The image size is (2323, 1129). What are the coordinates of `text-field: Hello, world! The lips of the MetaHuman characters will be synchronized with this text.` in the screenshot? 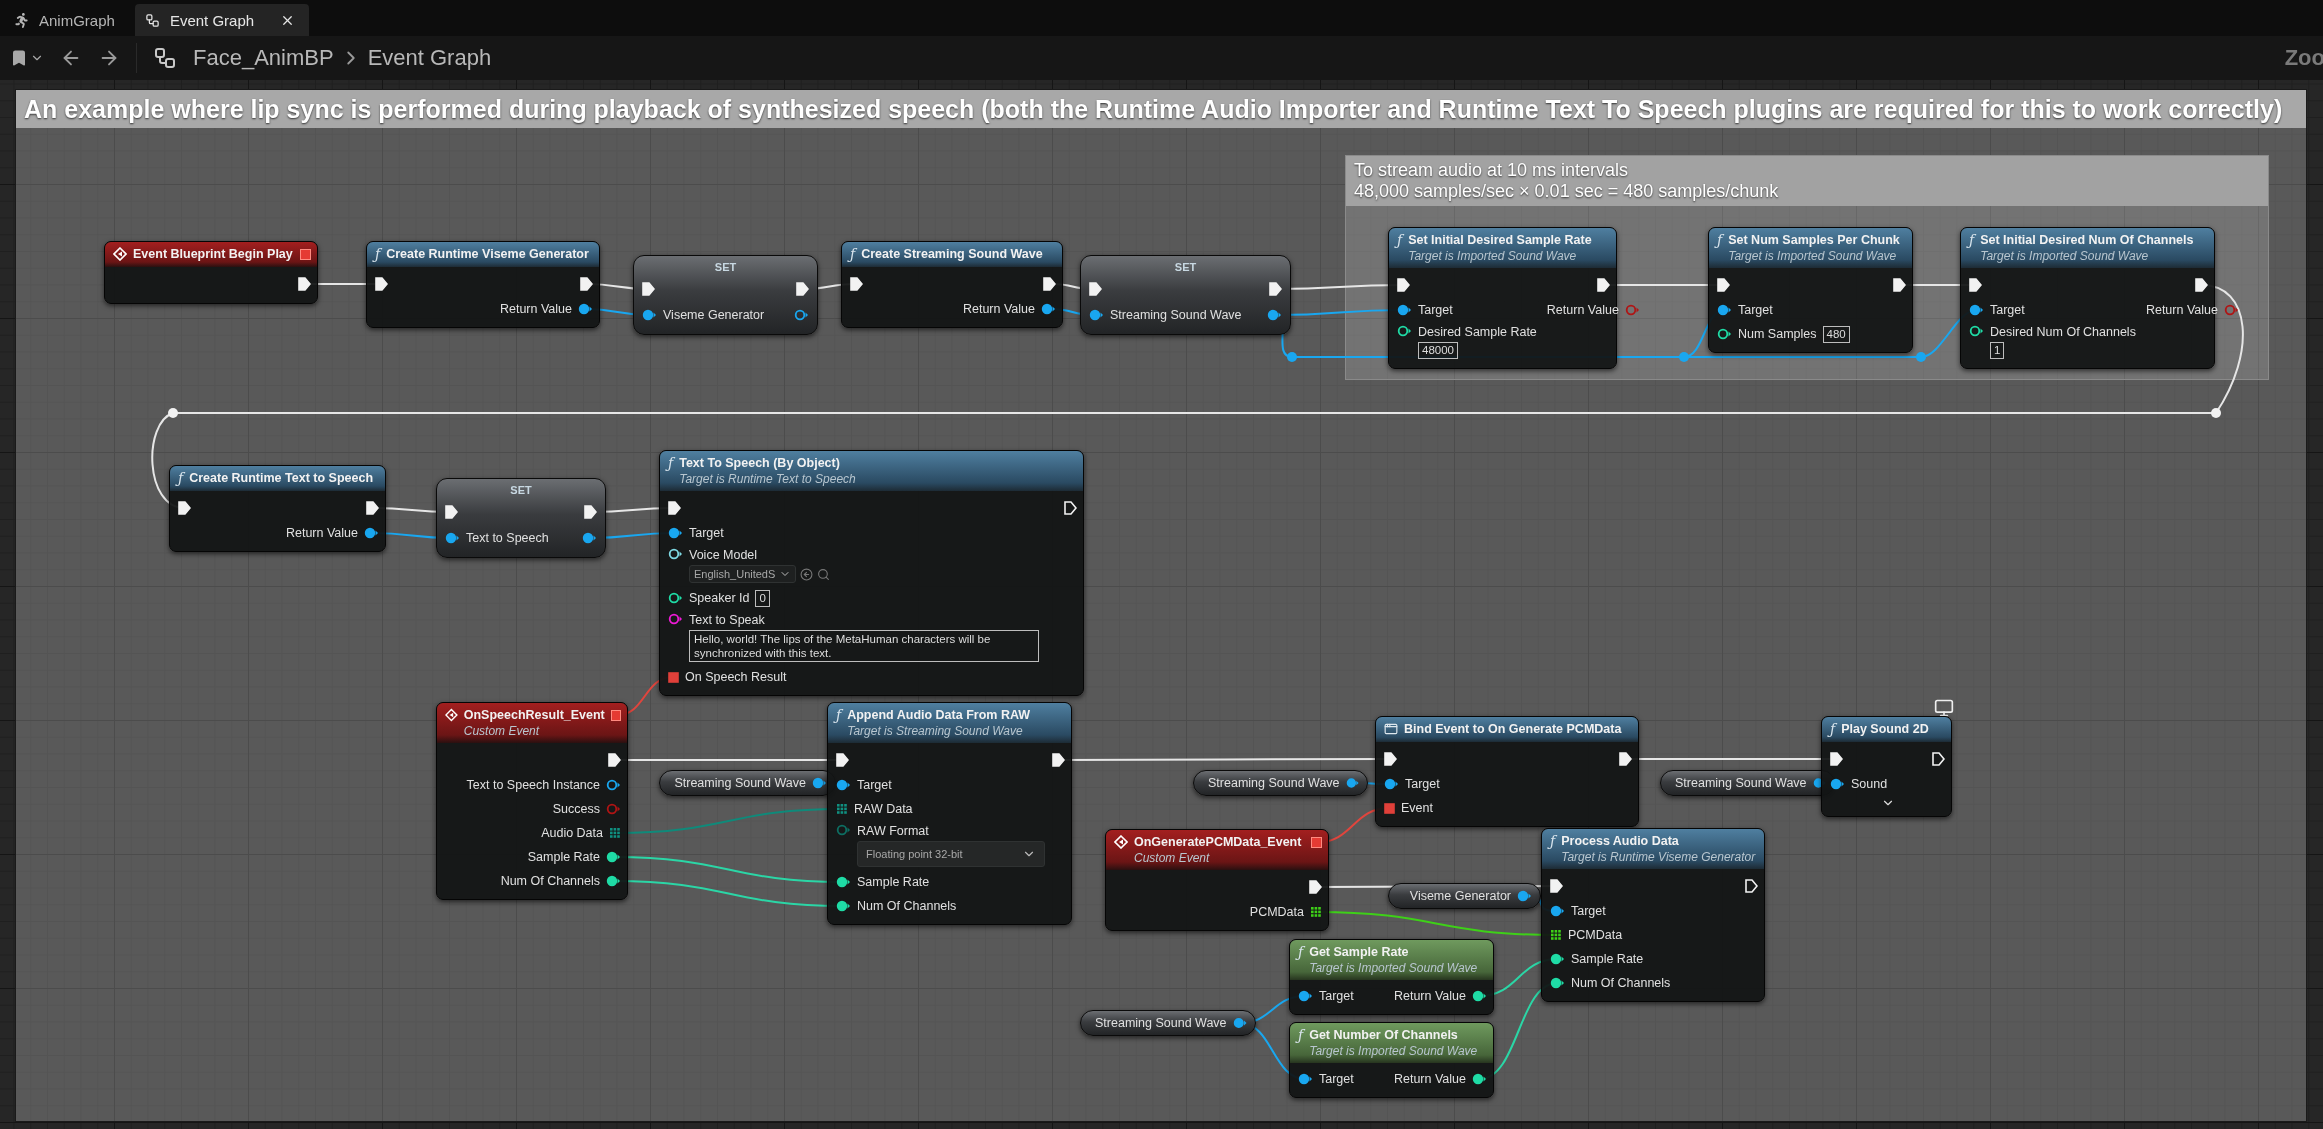 It's located at (864, 646).